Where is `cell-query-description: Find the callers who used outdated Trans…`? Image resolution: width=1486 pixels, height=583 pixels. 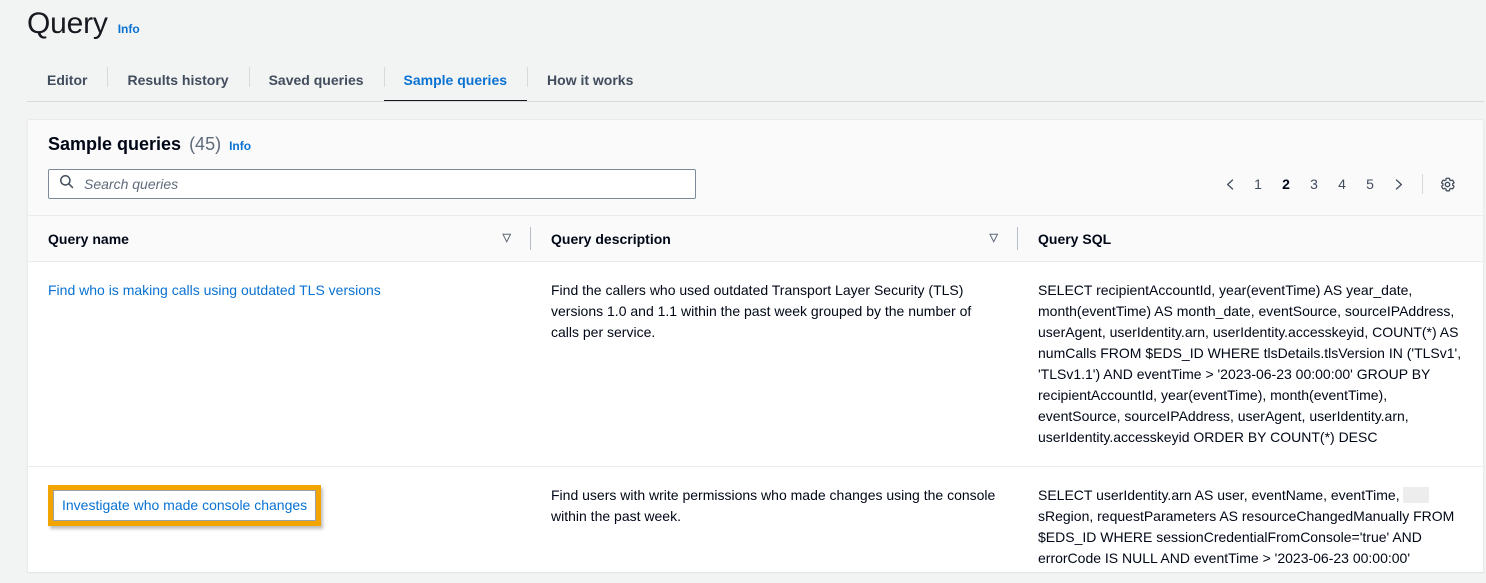 cell-query-description: Find the callers who used outdated Trans… is located at coordinates (774, 364).